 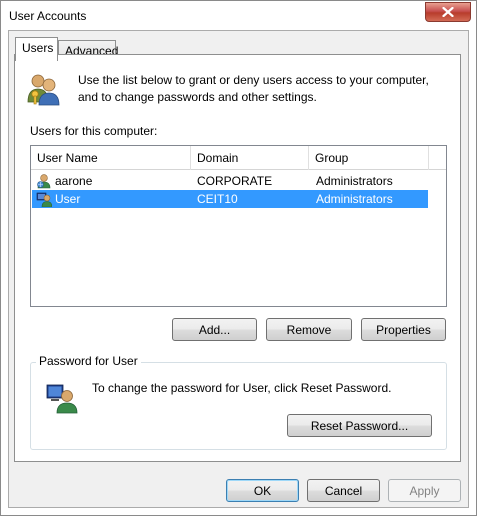 I want to click on apply-button: Apply, so click(x=424, y=490).